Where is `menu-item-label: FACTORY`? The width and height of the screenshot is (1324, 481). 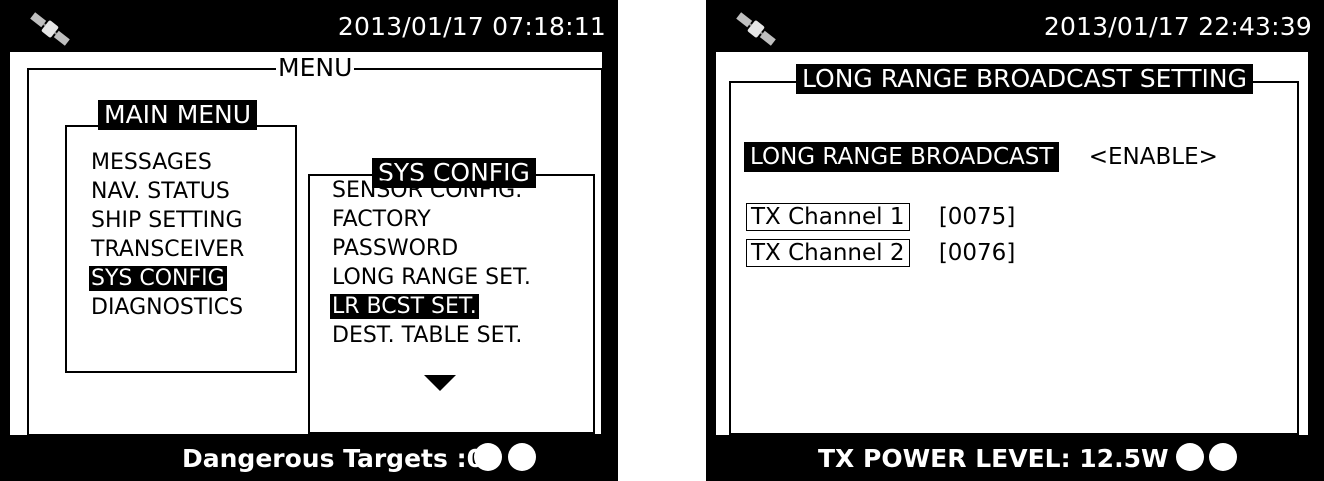
menu-item-label: FACTORY is located at coordinates (381, 219).